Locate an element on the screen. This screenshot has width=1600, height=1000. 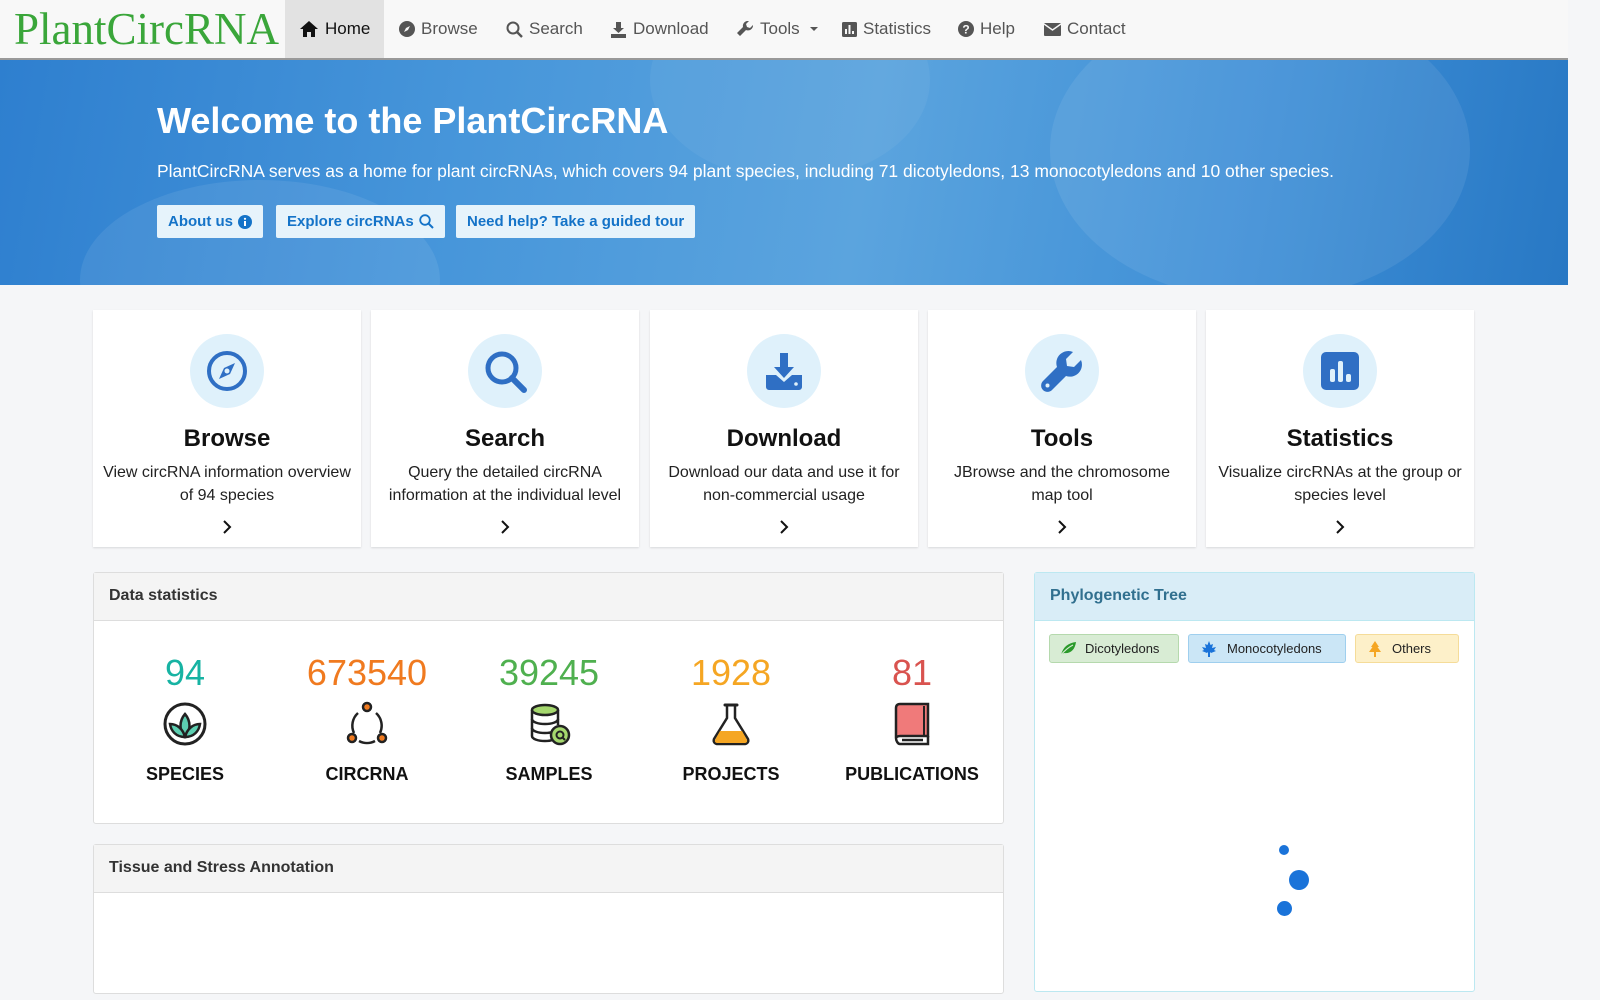
guided-tour-button: Need help? Take a guided tour is located at coordinates (576, 221).